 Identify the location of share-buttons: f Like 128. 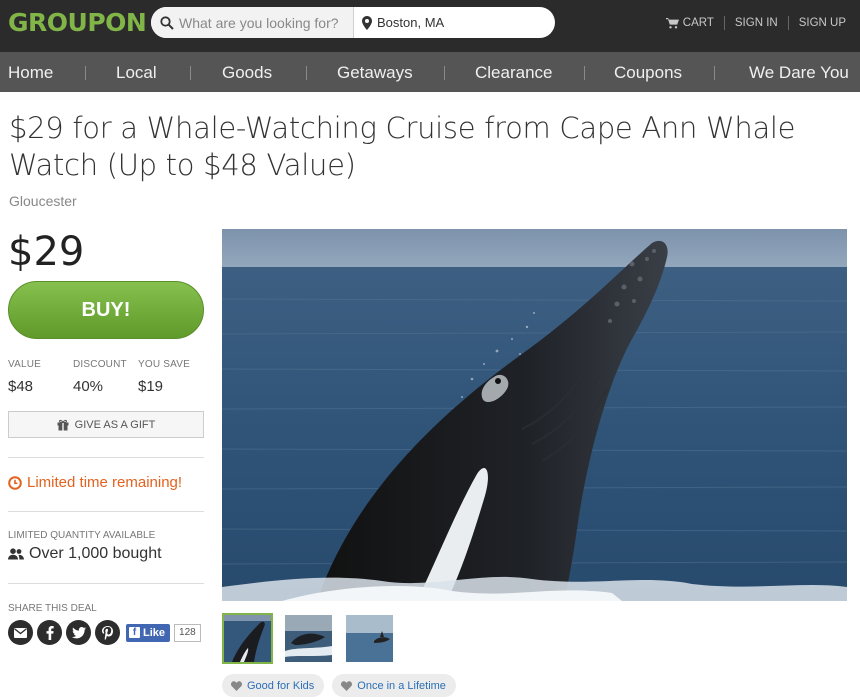
(104, 632).